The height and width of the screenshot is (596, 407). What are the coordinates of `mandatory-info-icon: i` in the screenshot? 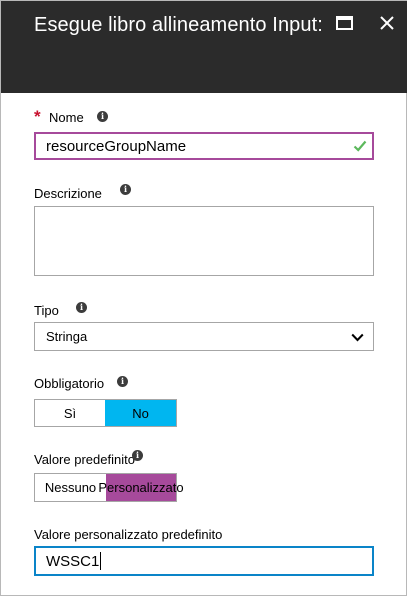 It's located at (122, 381).